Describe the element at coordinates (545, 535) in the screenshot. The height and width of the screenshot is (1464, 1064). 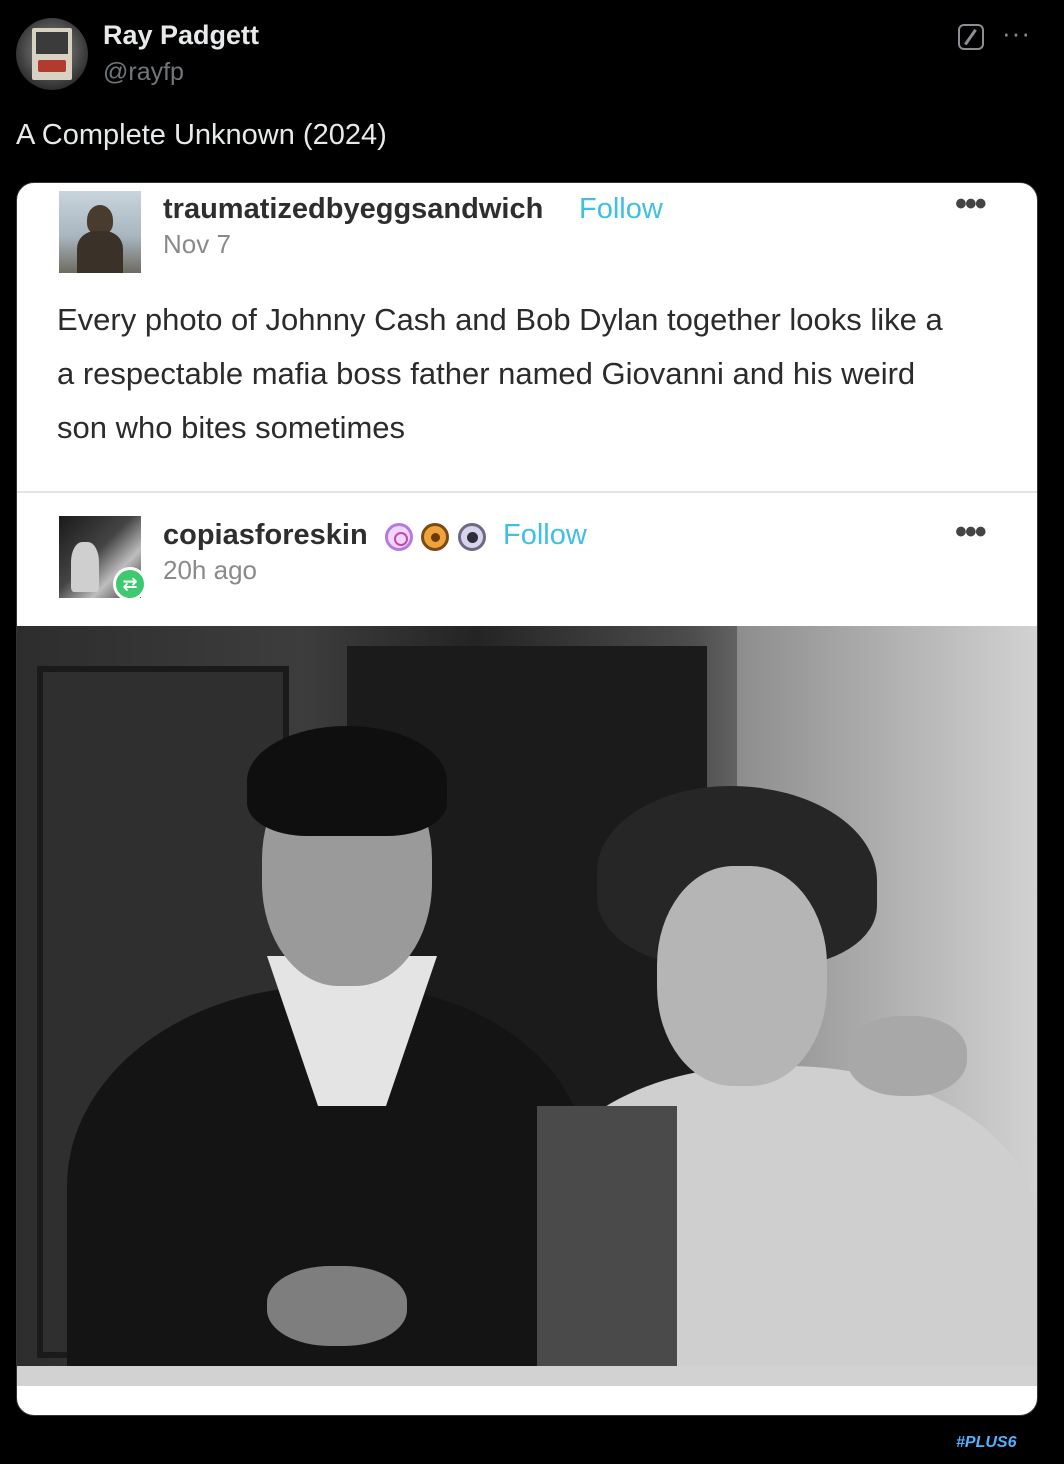
I see `reblog-follow-label: Follow` at that location.